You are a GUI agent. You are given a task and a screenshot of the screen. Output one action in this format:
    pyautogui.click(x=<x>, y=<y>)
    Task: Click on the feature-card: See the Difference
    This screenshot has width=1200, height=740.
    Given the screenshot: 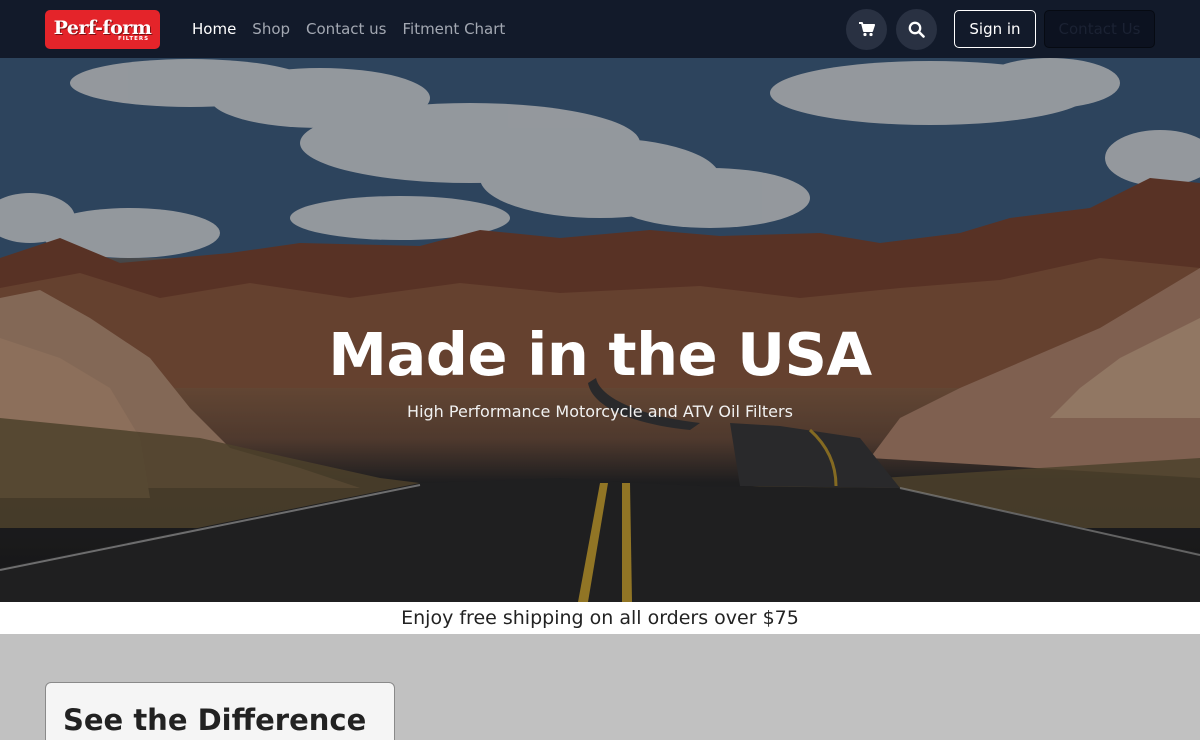 What is the action you would take?
    pyautogui.click(x=220, y=711)
    